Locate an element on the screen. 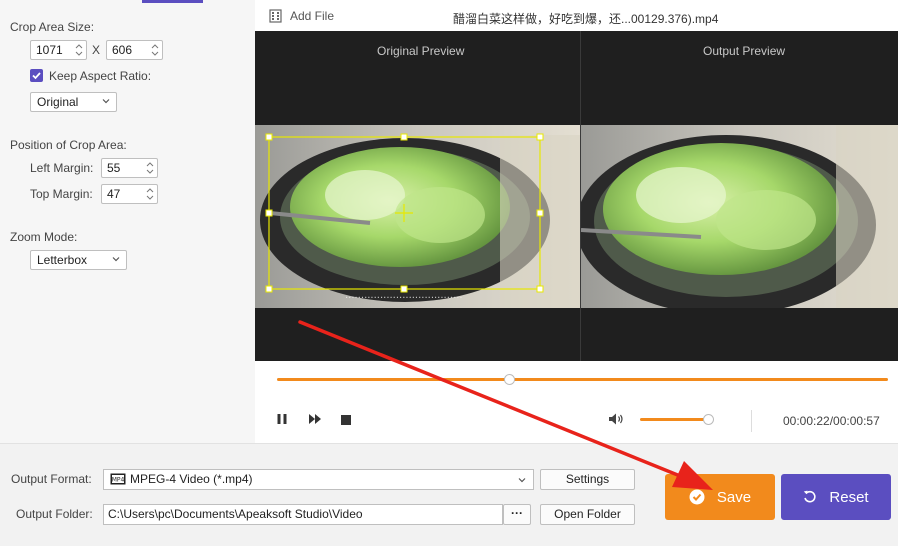 This screenshot has height=546, width=898. stop-icon is located at coordinates (346, 420).